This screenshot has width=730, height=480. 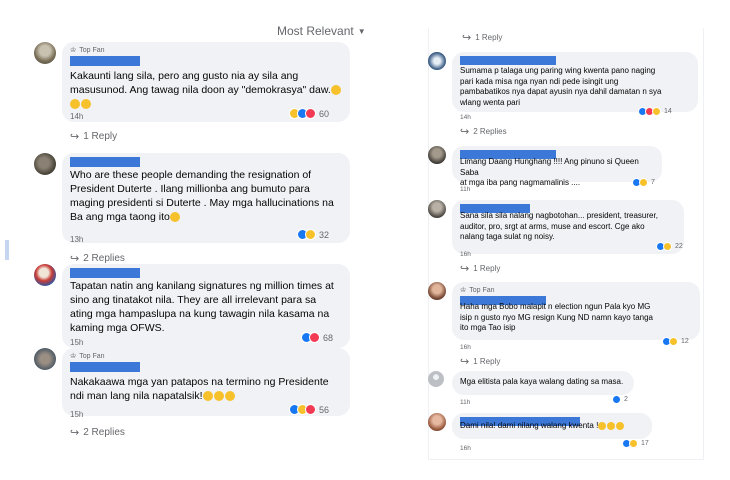 What do you see at coordinates (76, 239) in the screenshot?
I see `comment-timestamp: 13h` at bounding box center [76, 239].